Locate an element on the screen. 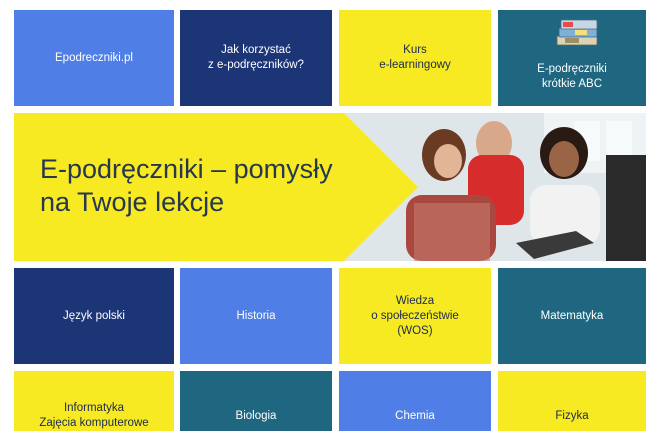 This screenshot has height=431, width=646. tile-historia: Historia is located at coordinates (256, 316).